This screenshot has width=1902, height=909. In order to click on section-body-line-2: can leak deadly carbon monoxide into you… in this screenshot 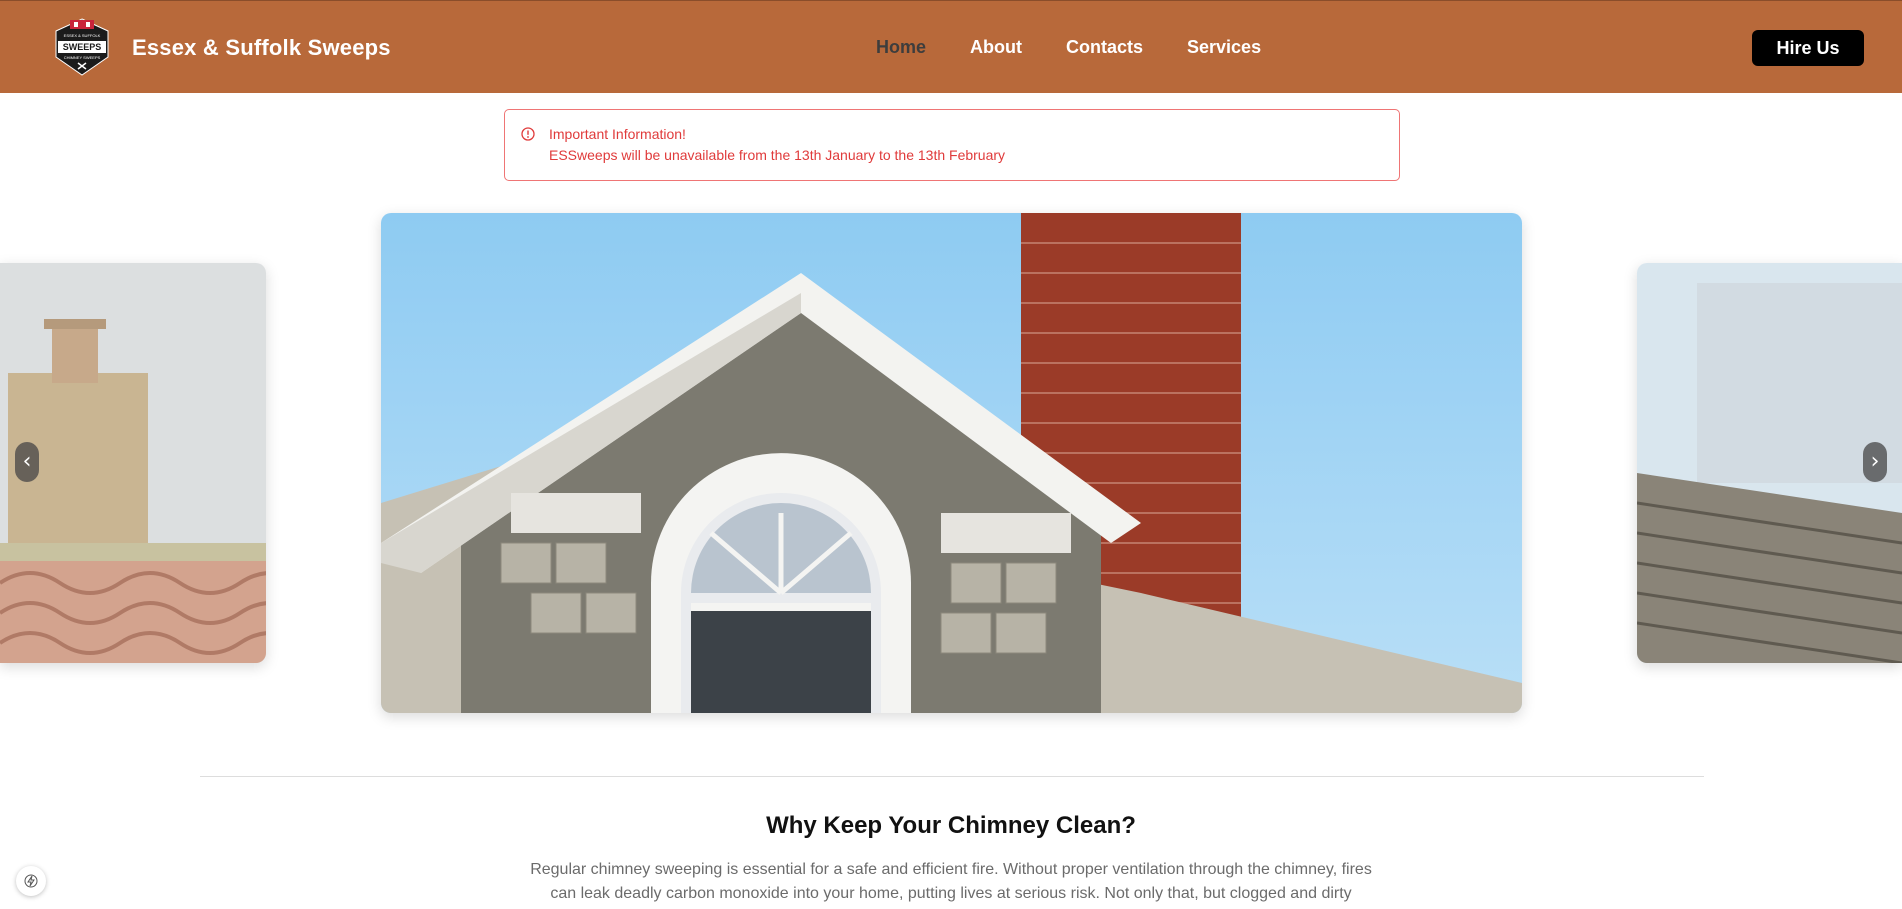, I will do `click(951, 893)`.